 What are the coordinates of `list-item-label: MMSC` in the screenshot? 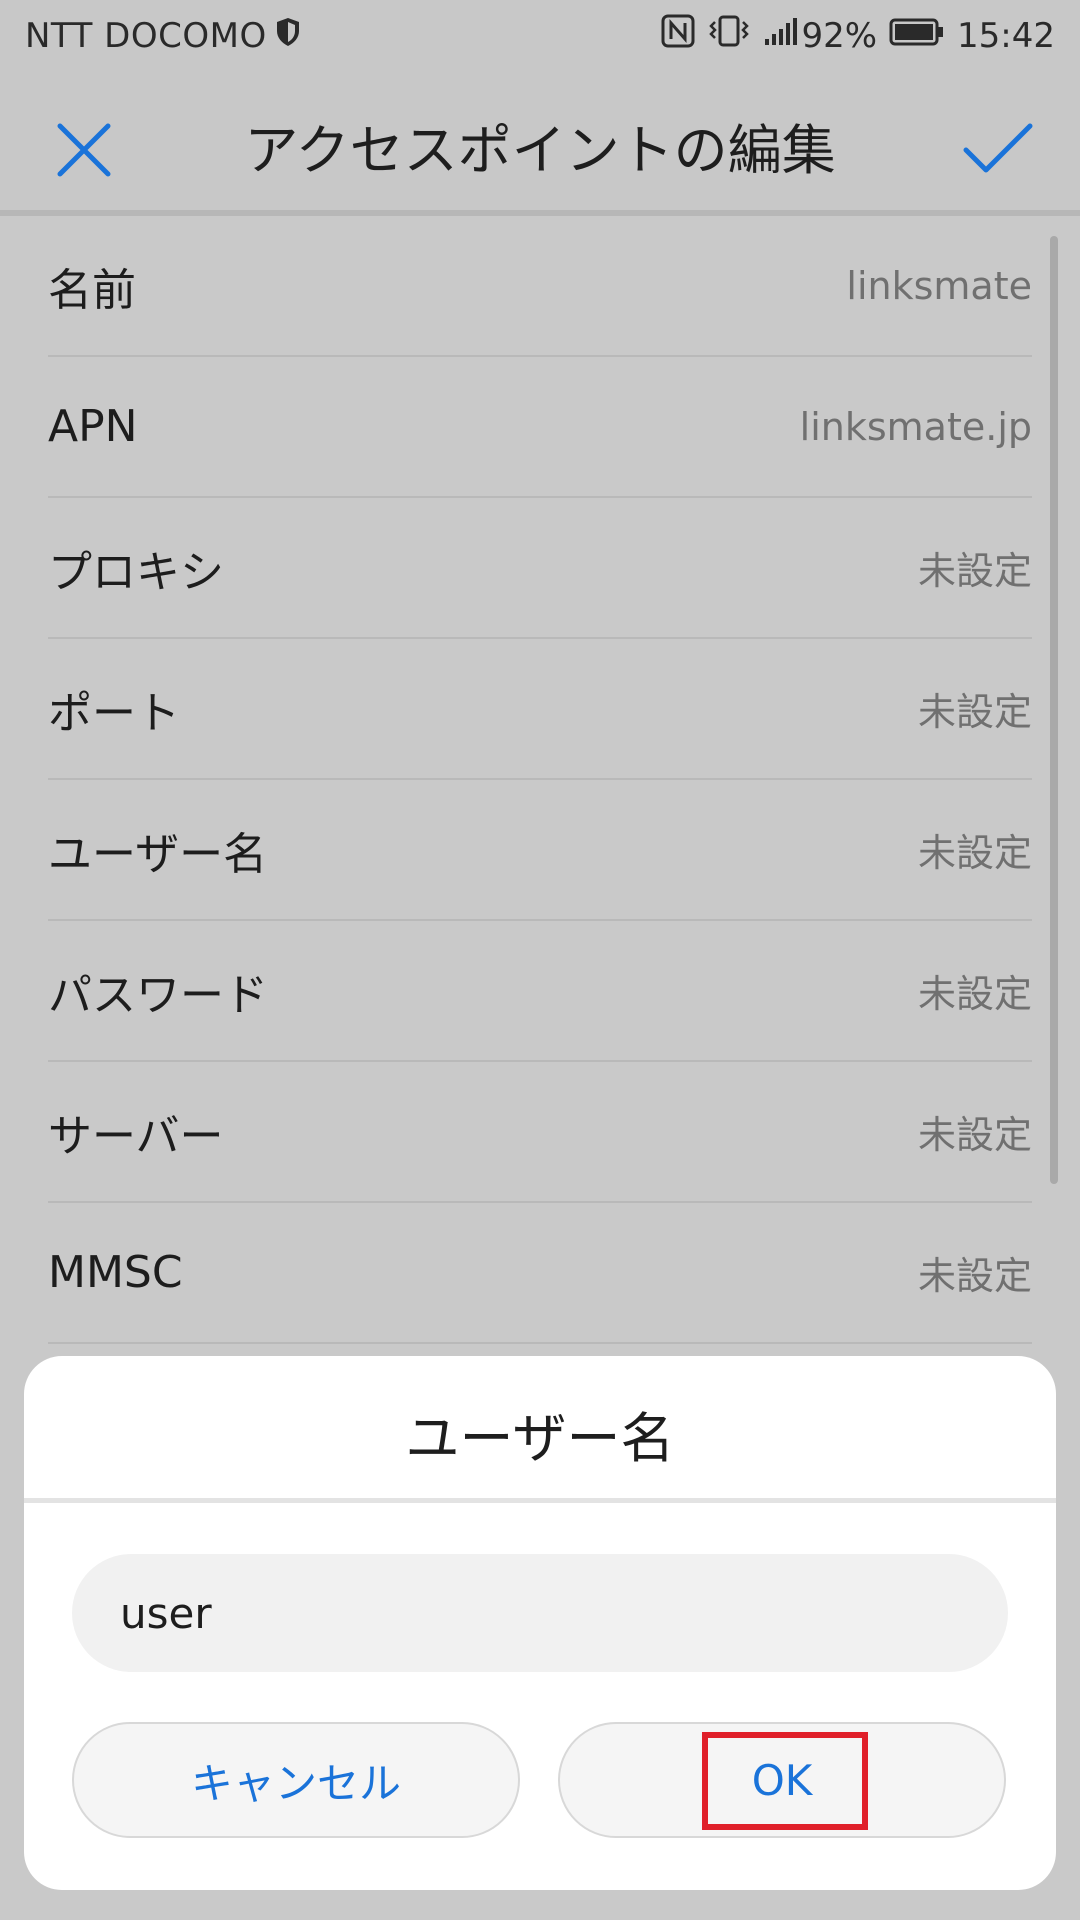 It's located at (115, 1272).